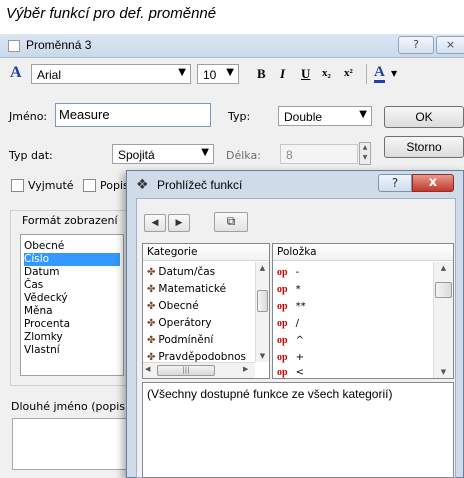  I want to click on op-symbol: <, so click(299, 372).